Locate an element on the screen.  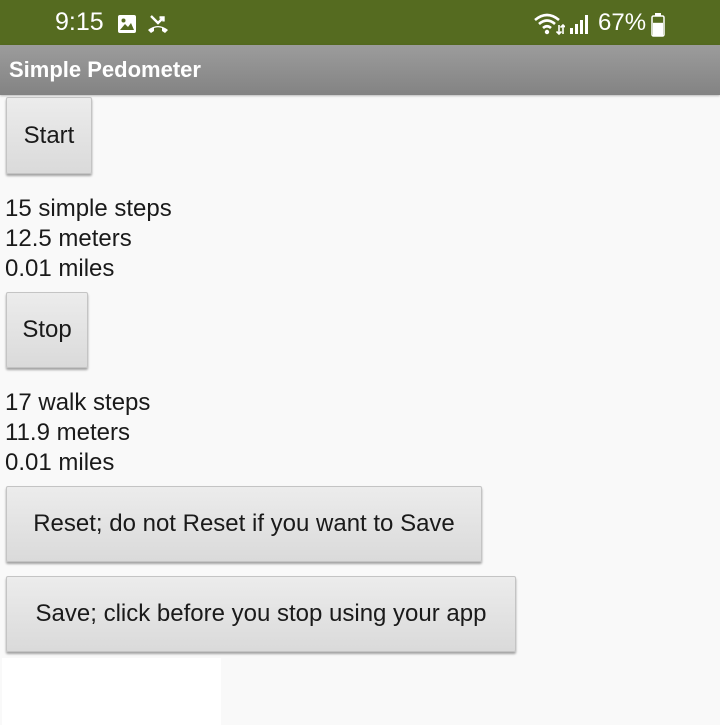
simple-steps-label: 15 simple steps is located at coordinates (88, 208).